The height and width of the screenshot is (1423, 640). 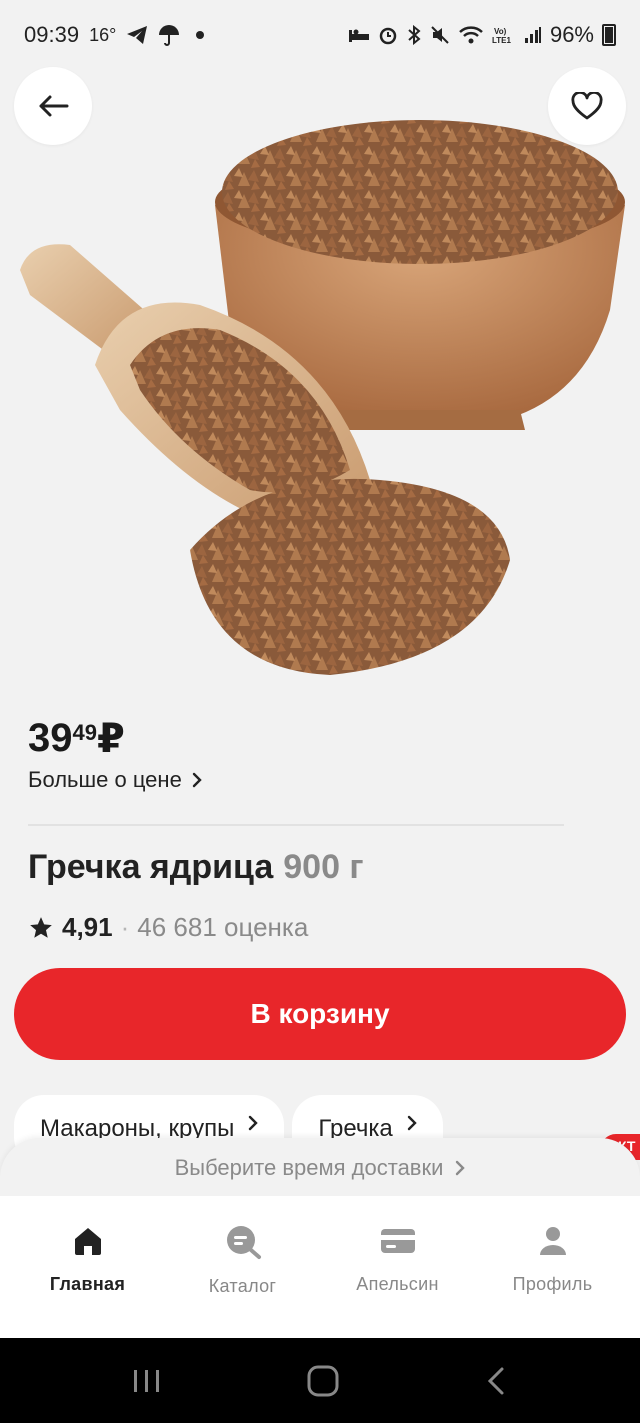 I want to click on tab-profile: Профиль, so click(x=553, y=1281).